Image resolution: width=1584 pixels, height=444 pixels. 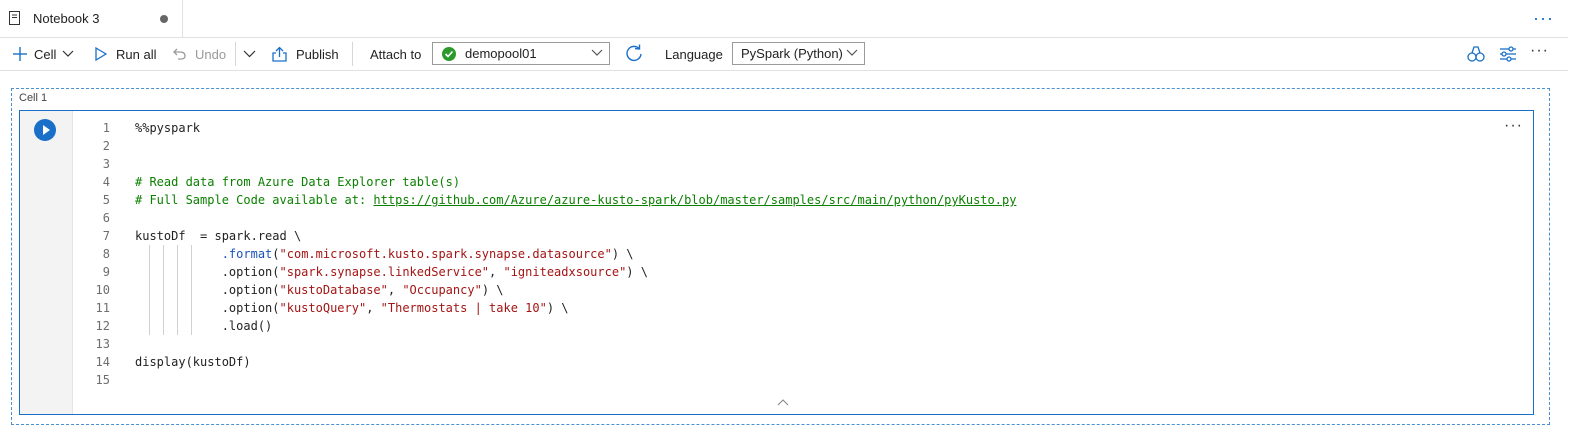 I want to click on status-ok-icon, so click(x=449, y=53).